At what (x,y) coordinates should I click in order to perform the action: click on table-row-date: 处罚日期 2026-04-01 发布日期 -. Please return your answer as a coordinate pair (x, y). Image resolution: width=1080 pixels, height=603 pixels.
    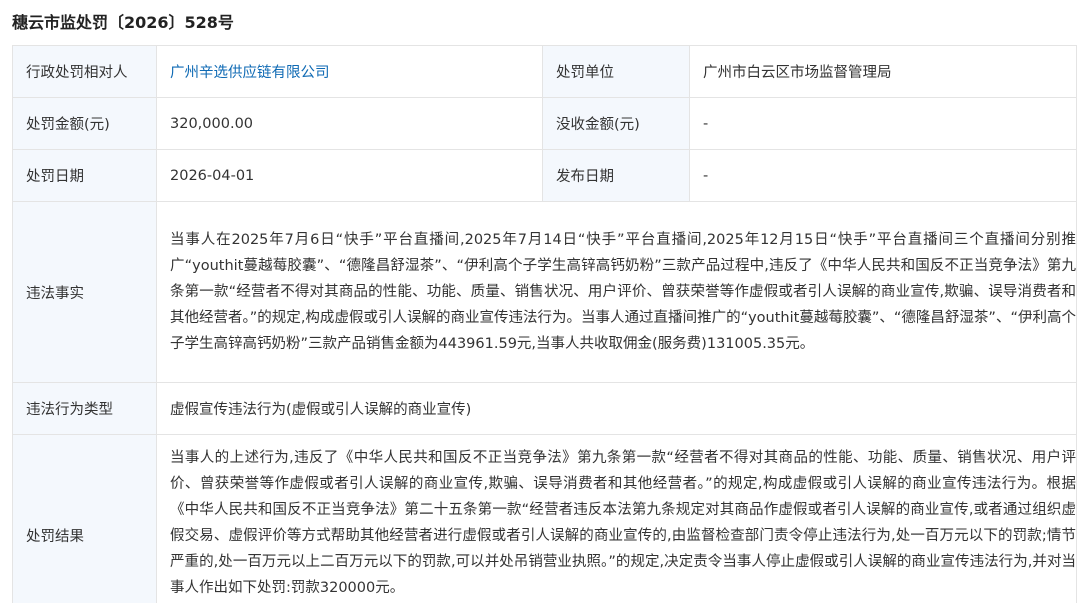
    Looking at the image, I should click on (544, 175).